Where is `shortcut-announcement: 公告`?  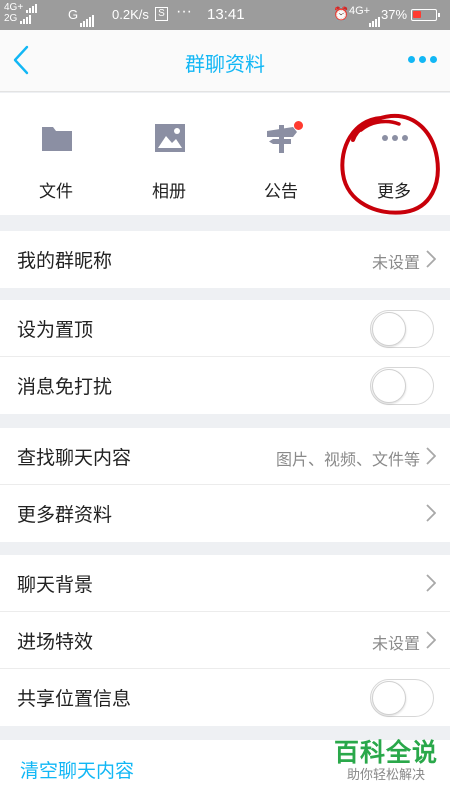
shortcut-announcement: 公告 is located at coordinates (281, 154).